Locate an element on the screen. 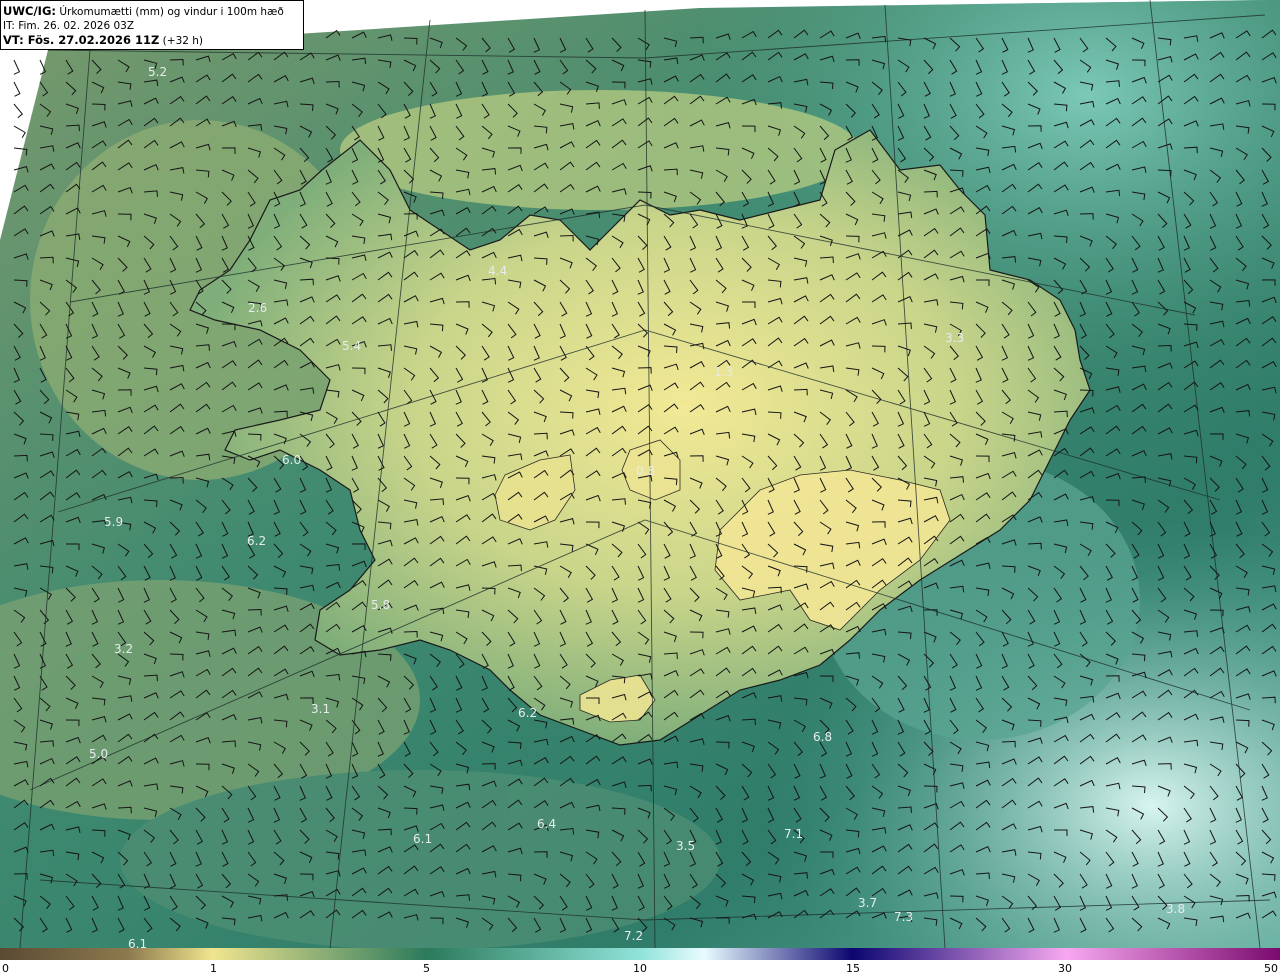 Image resolution: width=1280 pixels, height=978 pixels. colorbar-tick: 5 is located at coordinates (426, 968).